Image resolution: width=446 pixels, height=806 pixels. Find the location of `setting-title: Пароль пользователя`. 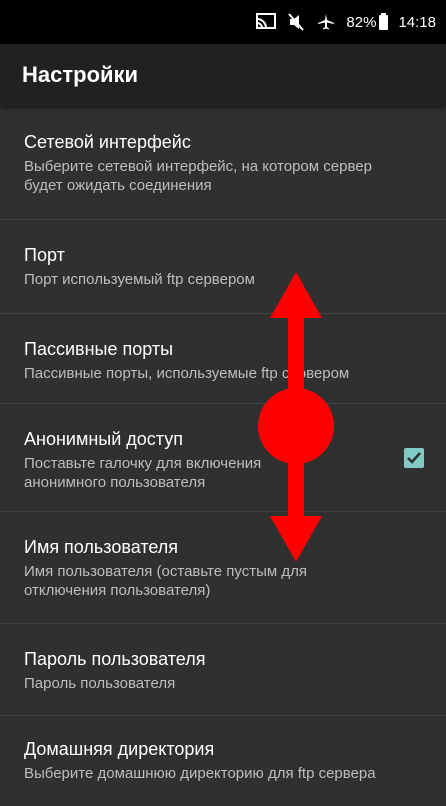

setting-title: Пароль пользователя is located at coordinates (115, 659).